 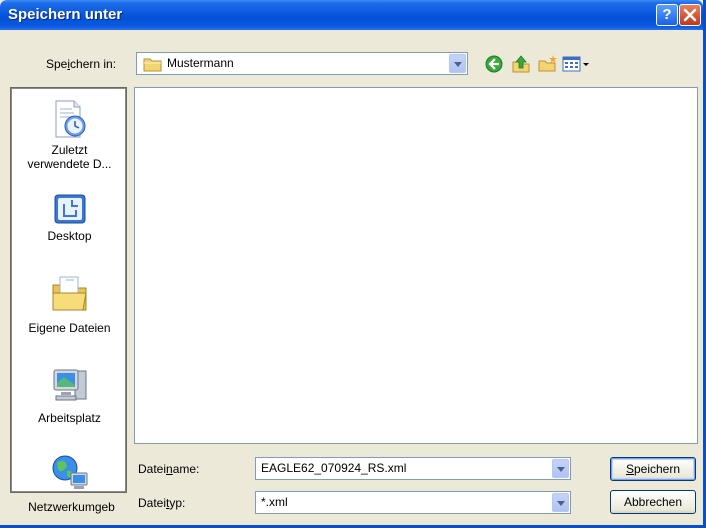 What do you see at coordinates (70, 119) in the screenshot?
I see `recent-documents-icon` at bounding box center [70, 119].